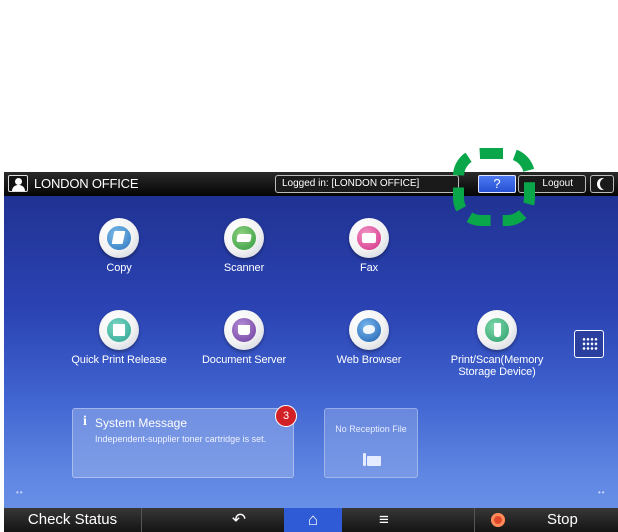  Describe the element at coordinates (369, 238) in the screenshot. I see `fax-icon` at that location.